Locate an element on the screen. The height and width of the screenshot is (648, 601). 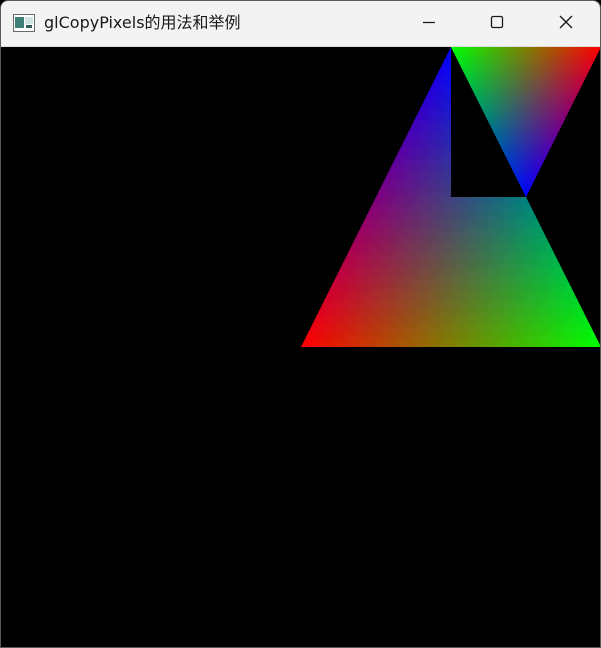
maximize-button is located at coordinates (497, 23).